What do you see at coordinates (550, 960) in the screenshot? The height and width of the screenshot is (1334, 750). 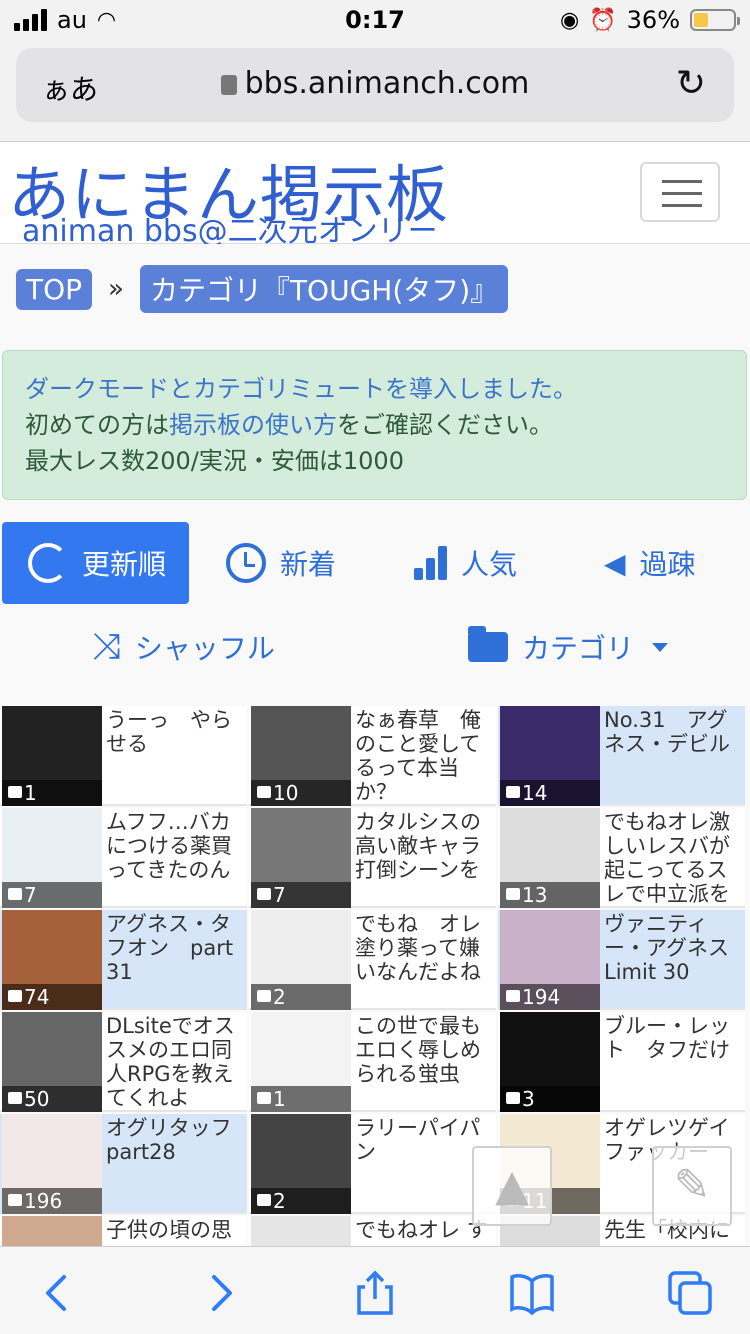 I see `thread-thumbnail: 194` at bounding box center [550, 960].